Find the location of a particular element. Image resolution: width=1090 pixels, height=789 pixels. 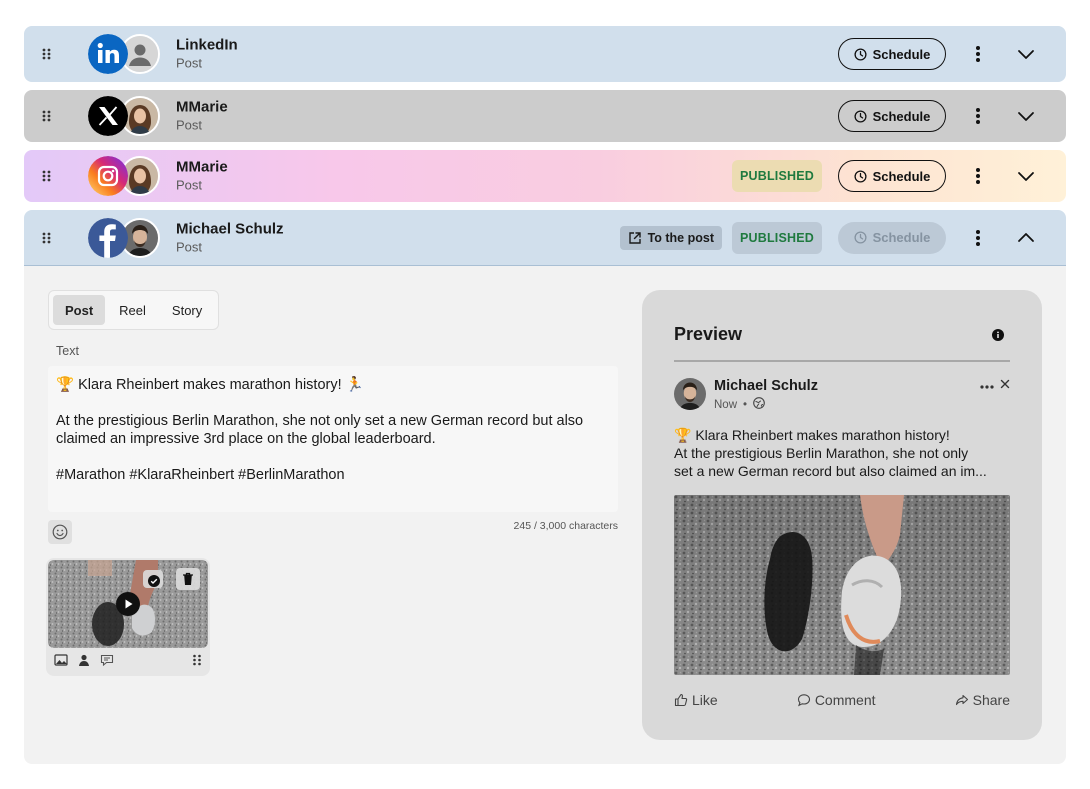

preview-divider is located at coordinates (842, 361).